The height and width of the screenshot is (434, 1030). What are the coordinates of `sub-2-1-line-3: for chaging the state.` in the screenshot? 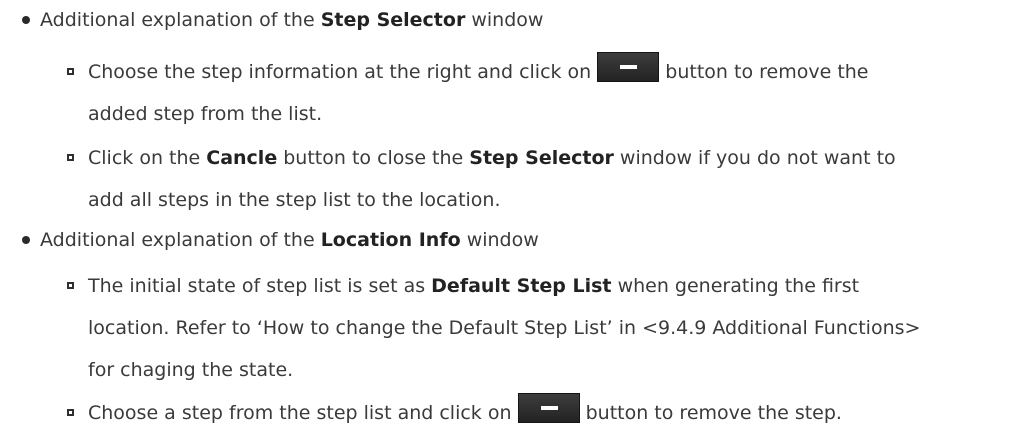 It's located at (190, 370).